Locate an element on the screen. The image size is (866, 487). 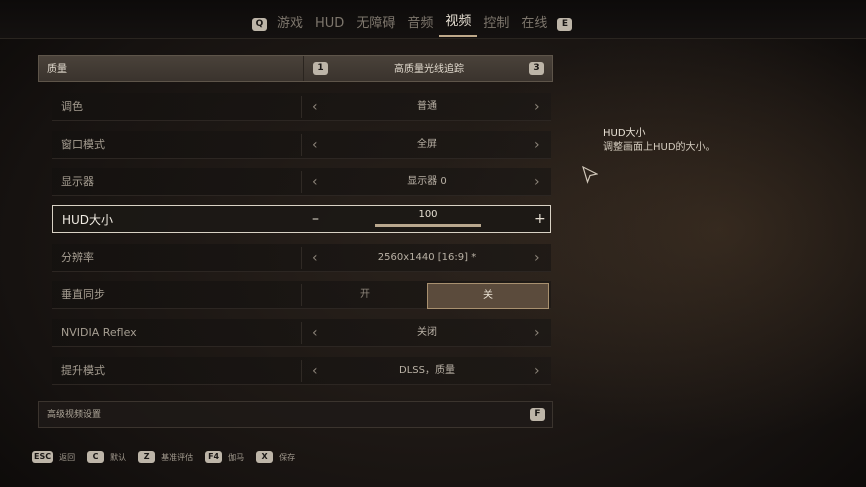
setting-row-hud-size: HUD大小 – 100 + is located at coordinates (301, 219).